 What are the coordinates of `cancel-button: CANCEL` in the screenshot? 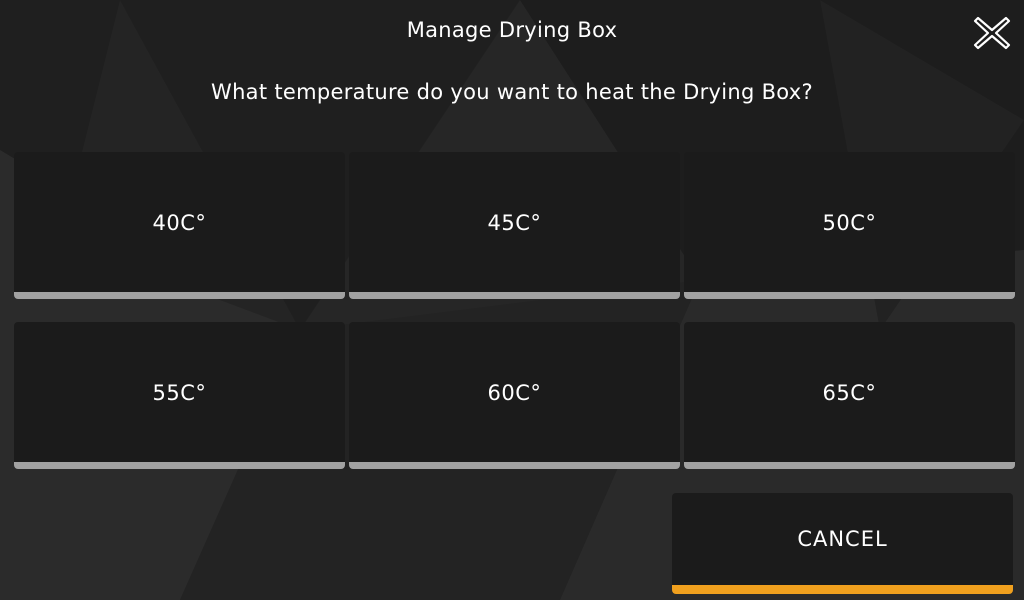 It's located at (842, 543).